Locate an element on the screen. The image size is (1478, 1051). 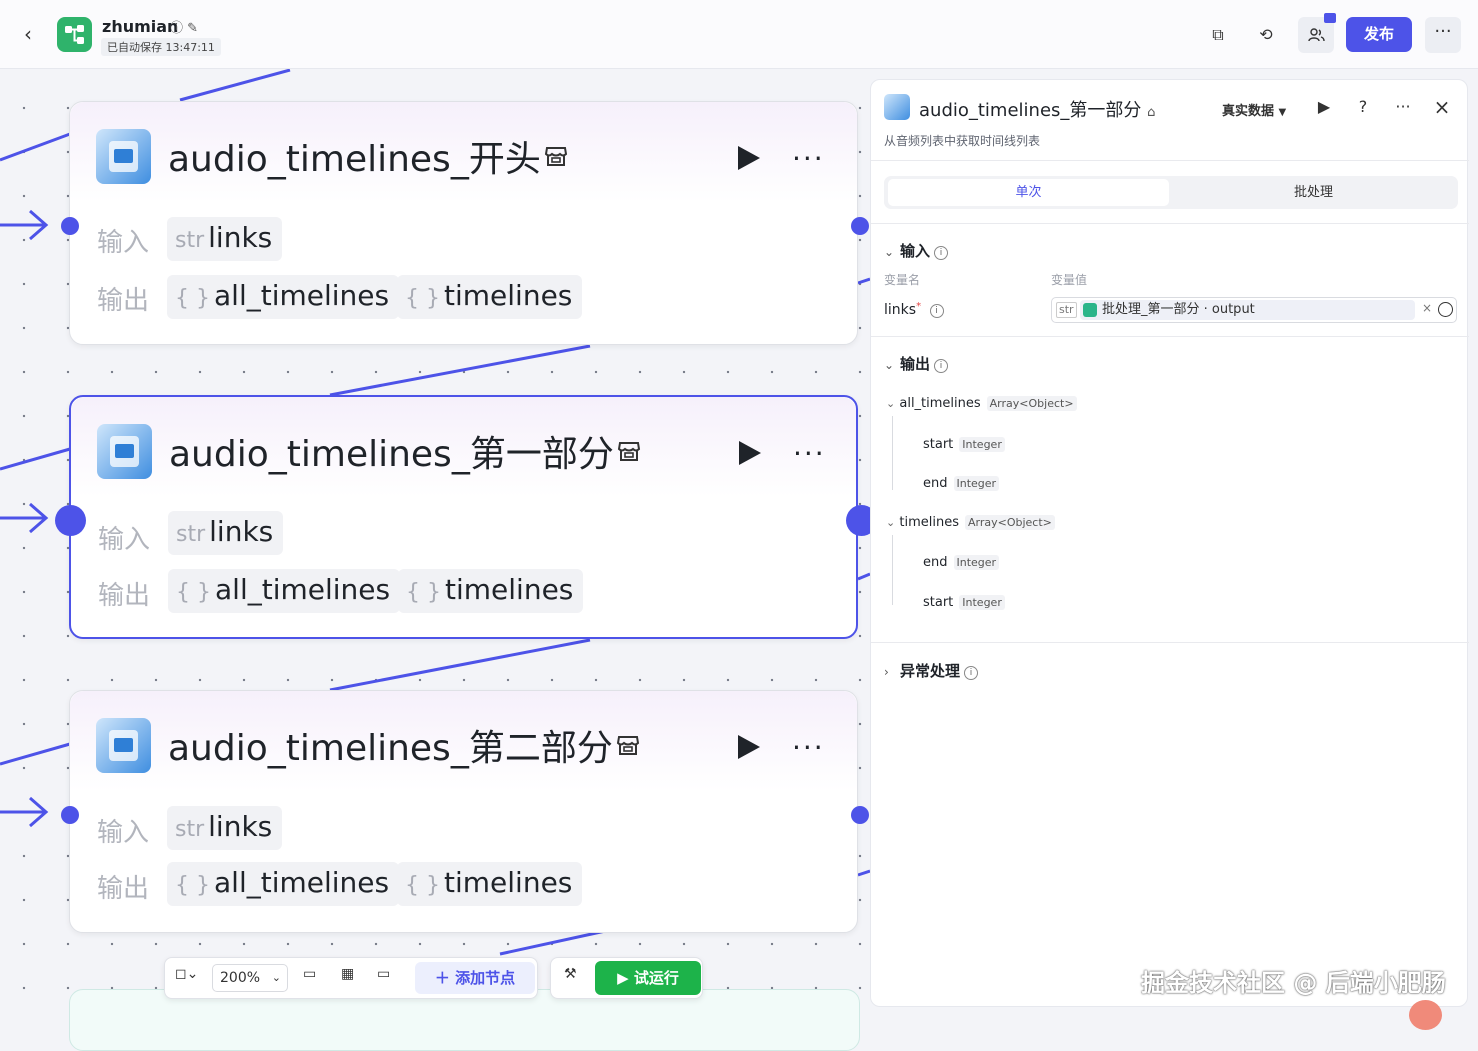
assistant-avatar is located at coordinates (1425, 1015).